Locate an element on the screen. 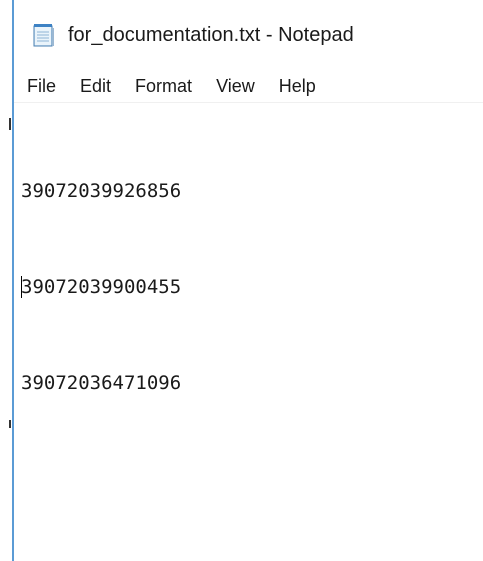 This screenshot has width=483, height=561. menu-bar: File Edit Format View Help is located at coordinates (248, 86).